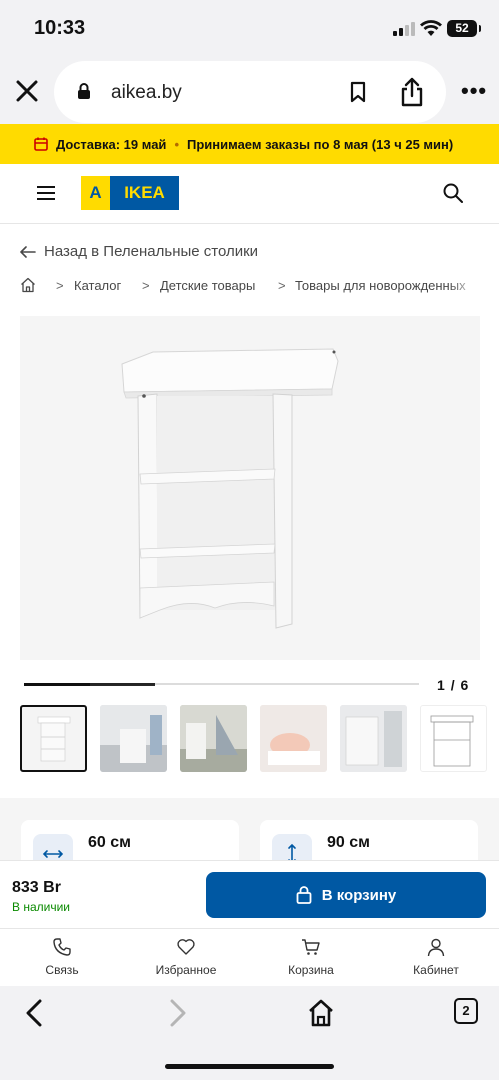 The width and height of the screenshot is (499, 1080). Describe the element at coordinates (62, 970) in the screenshot. I see `nav-contact-label: Связь` at that location.